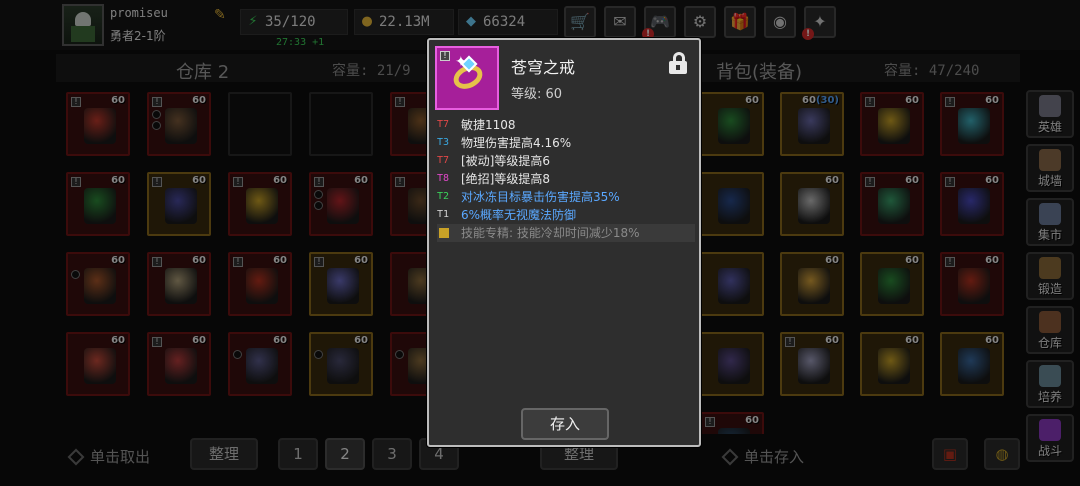  Describe the element at coordinates (443, 142) in the screenshot. I see `attribute-tier: T3` at that location.